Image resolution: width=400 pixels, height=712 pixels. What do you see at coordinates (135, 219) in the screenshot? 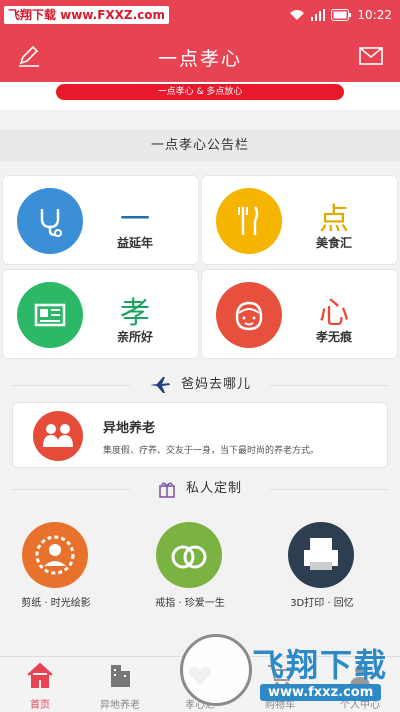
I see `card-glyph: 一` at bounding box center [135, 219].